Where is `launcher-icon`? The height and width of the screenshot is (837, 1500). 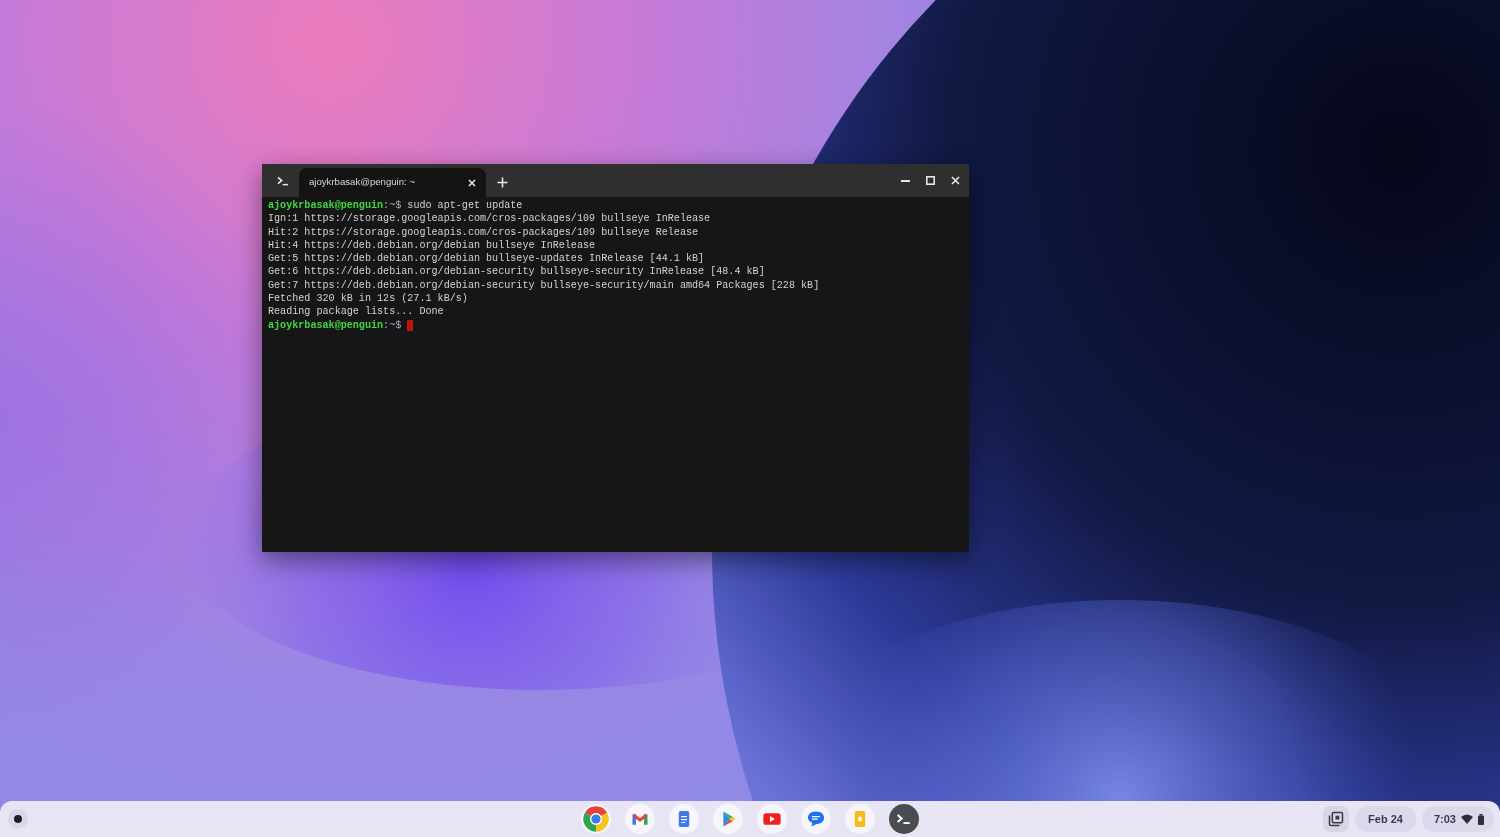 launcher-icon is located at coordinates (18, 819).